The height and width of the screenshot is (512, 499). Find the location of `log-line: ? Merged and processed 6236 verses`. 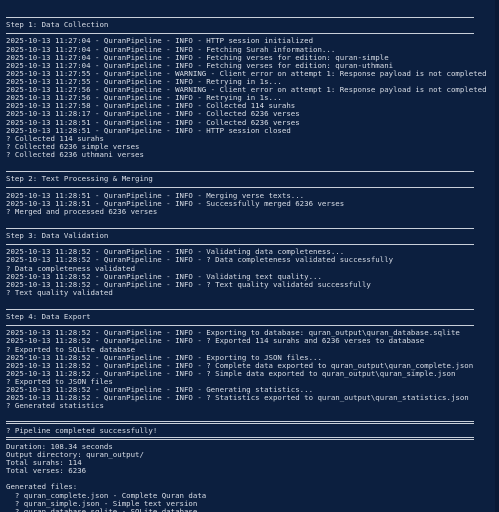

log-line: ? Merged and processed 6236 verses is located at coordinates (82, 211).